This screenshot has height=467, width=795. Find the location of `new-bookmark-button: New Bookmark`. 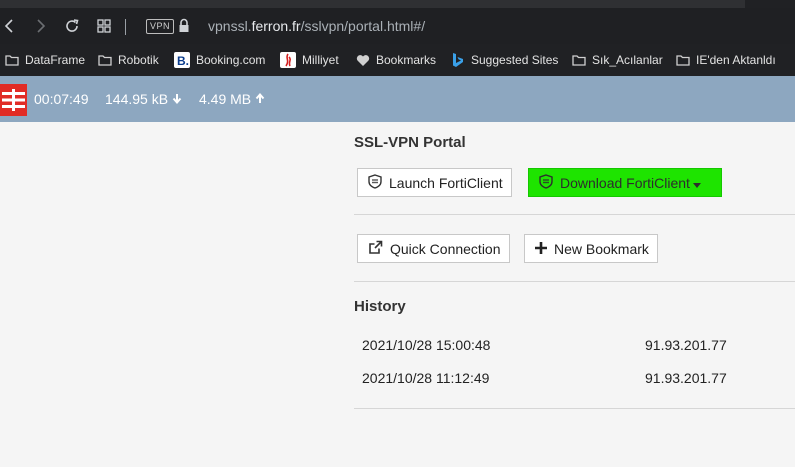

new-bookmark-button: New Bookmark is located at coordinates (591, 248).